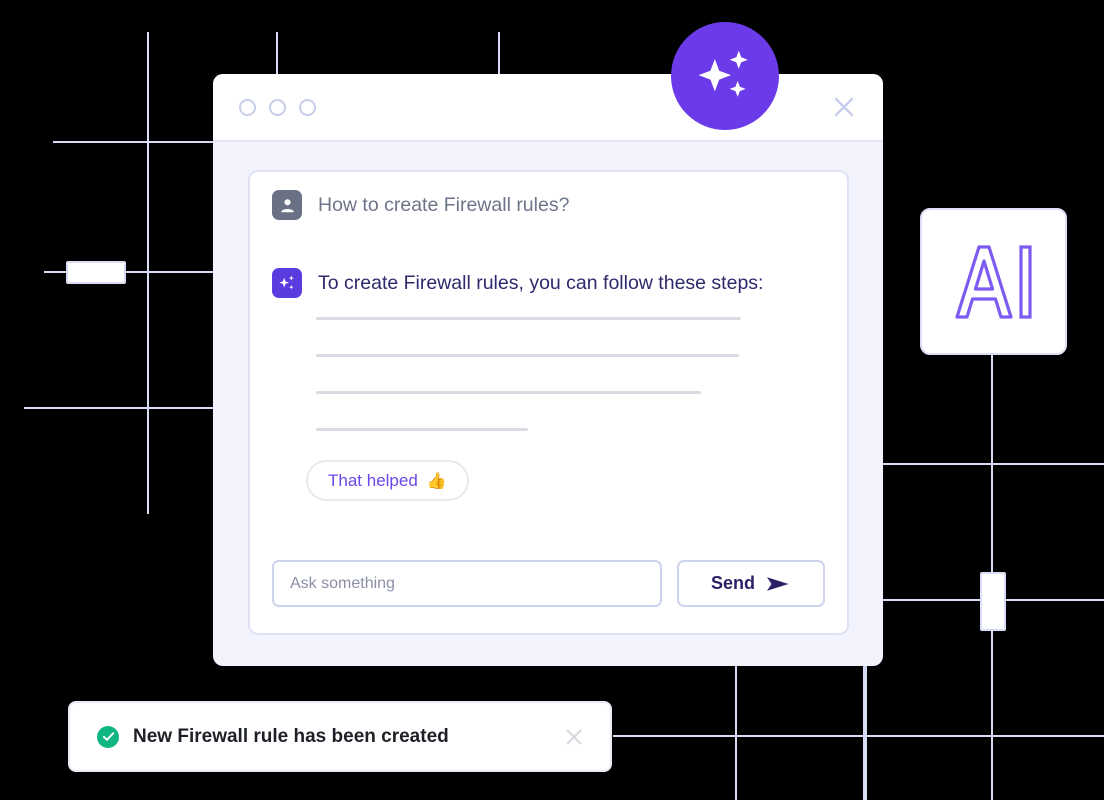 The image size is (1104, 800). Describe the element at coordinates (993, 601) in the screenshot. I see `grid-node-right` at that location.